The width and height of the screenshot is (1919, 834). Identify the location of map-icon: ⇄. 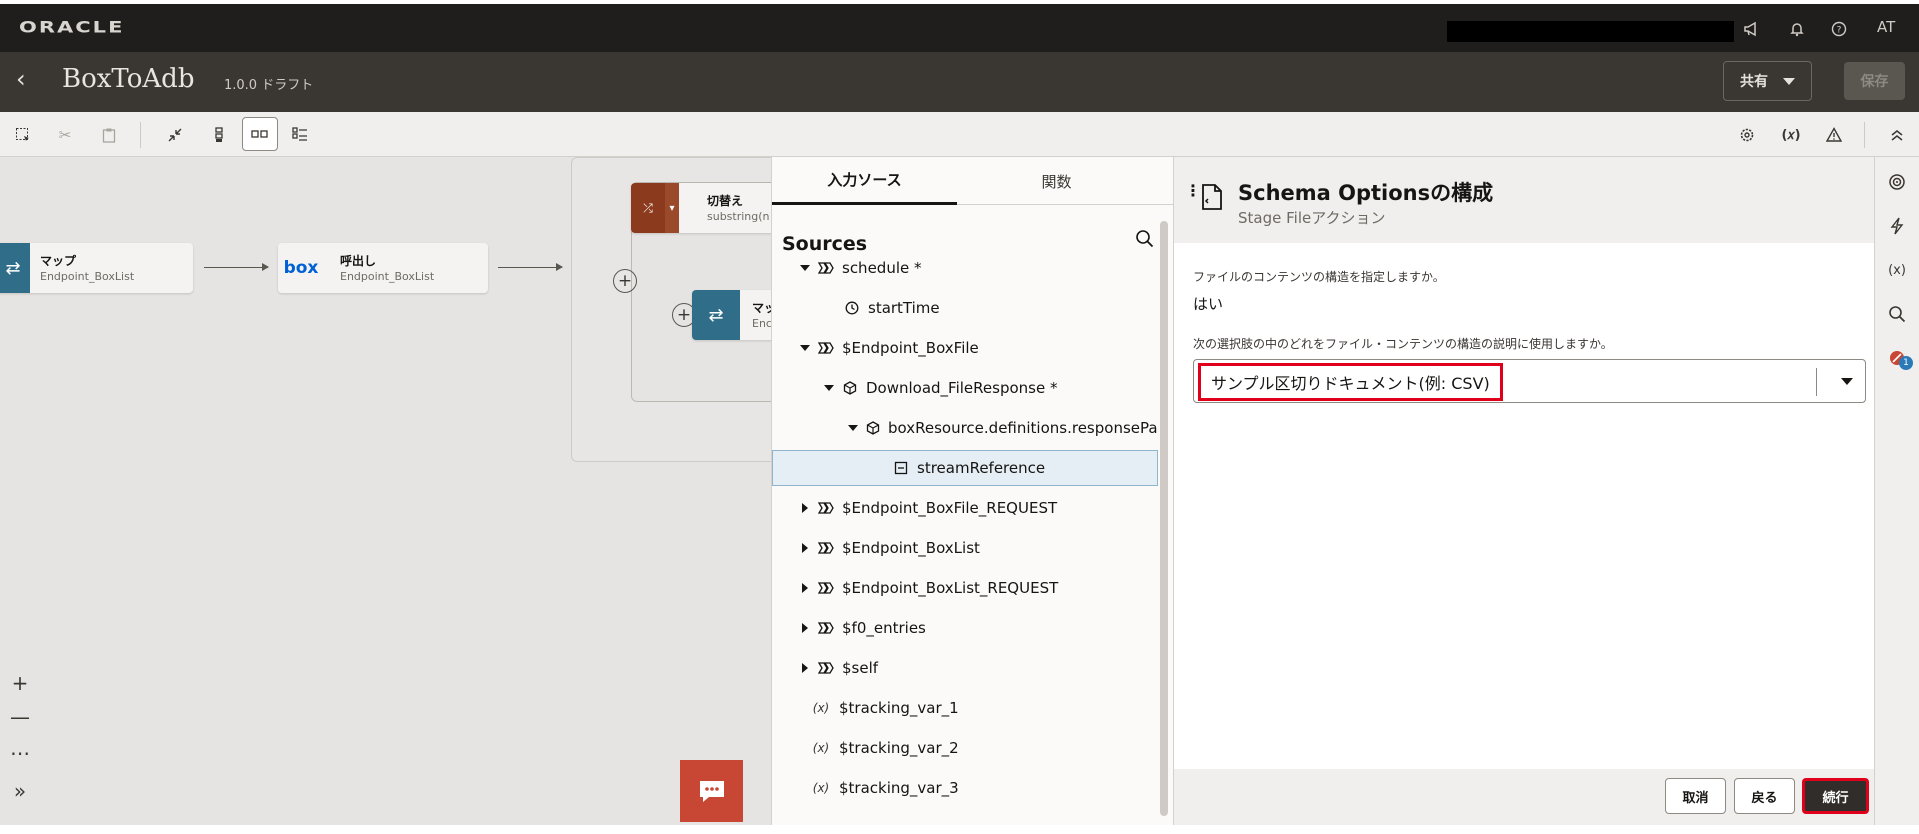
(15, 268).